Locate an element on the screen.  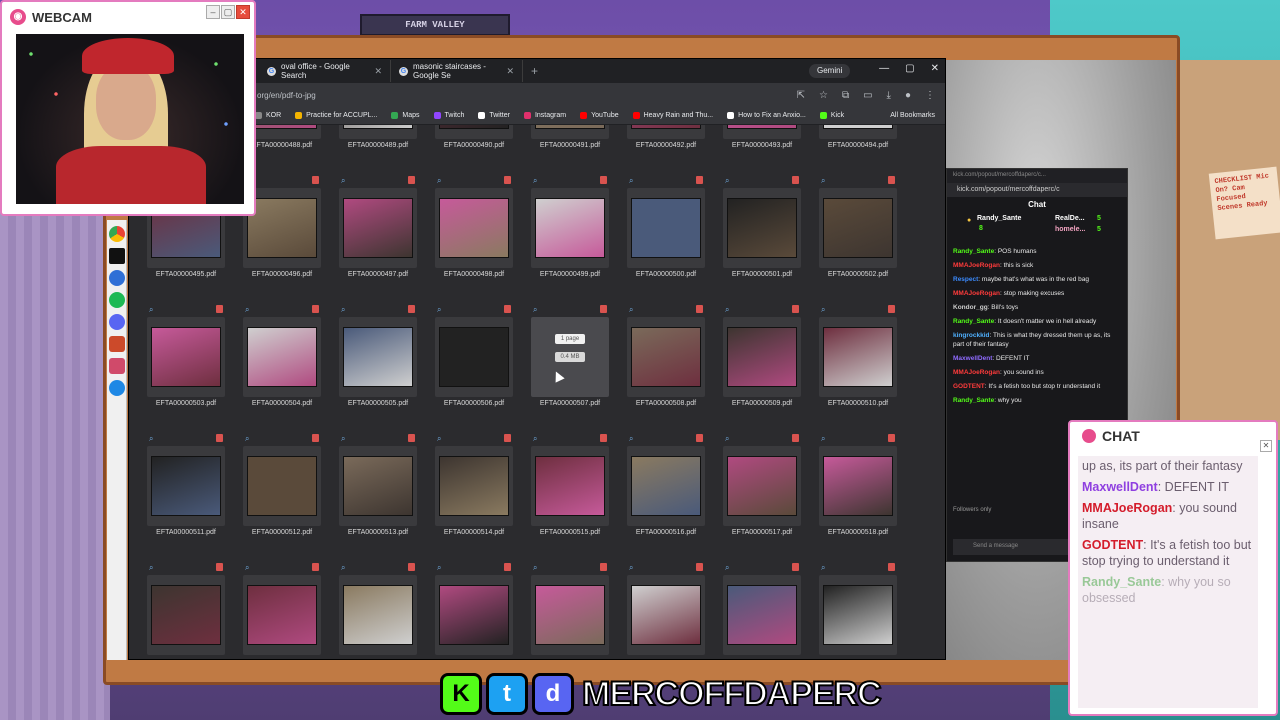
pdf-tile: ⌕ EFTA00000513.pdf is located at coordinates (378, 489).